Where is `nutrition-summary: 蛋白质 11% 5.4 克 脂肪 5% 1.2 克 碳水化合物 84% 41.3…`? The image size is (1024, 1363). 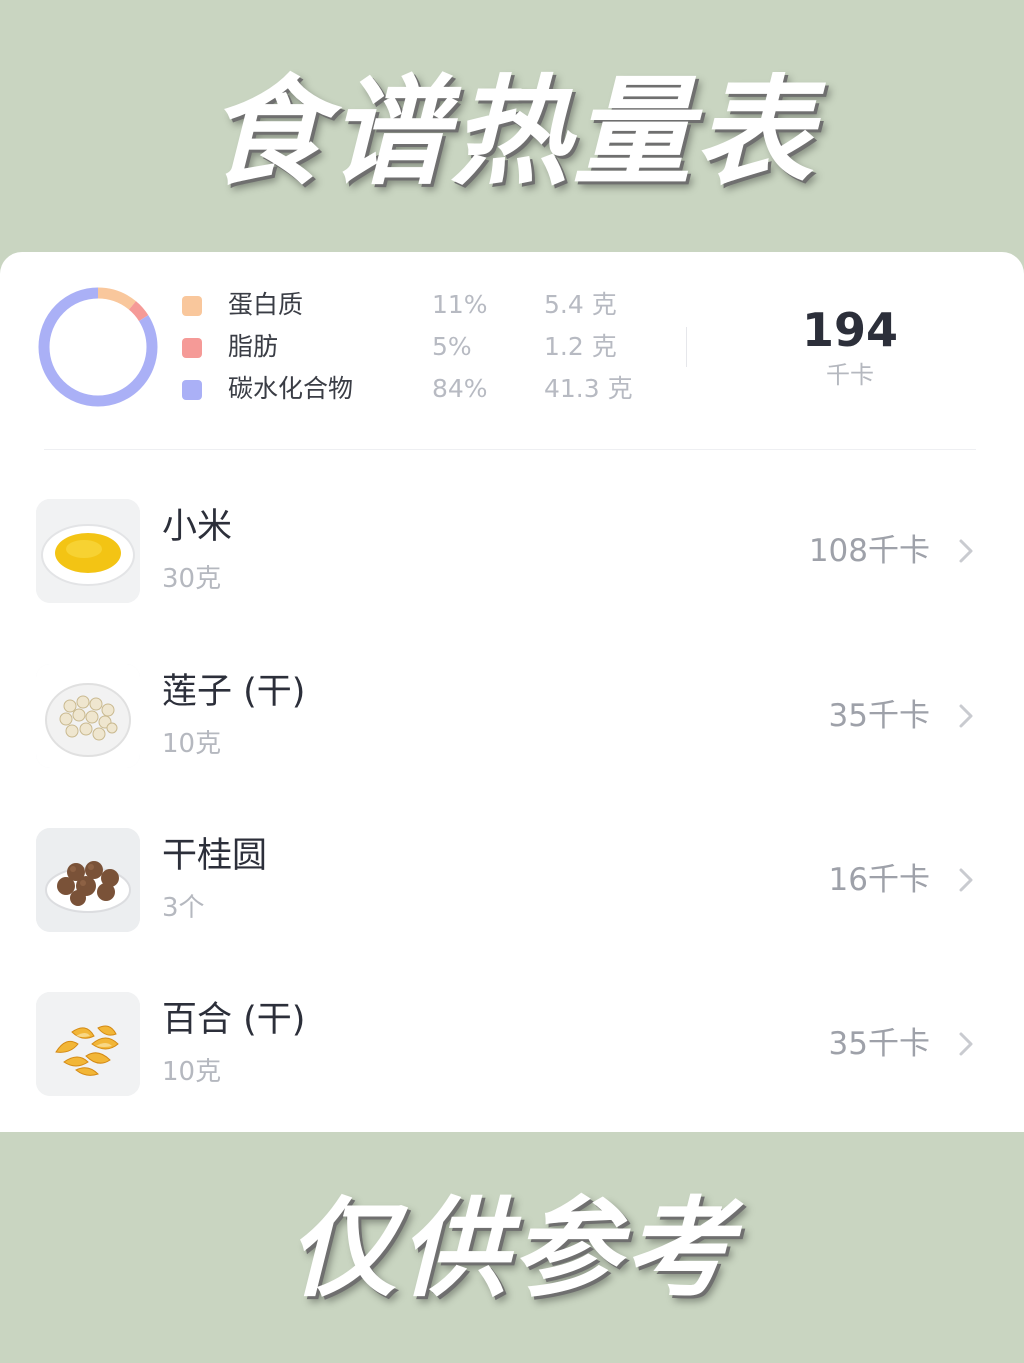
nutrition-summary: 蛋白质 11% 5.4 克 脂肪 5% 1.2 克 碳水化合物 84% 41.3… is located at coordinates (512, 351).